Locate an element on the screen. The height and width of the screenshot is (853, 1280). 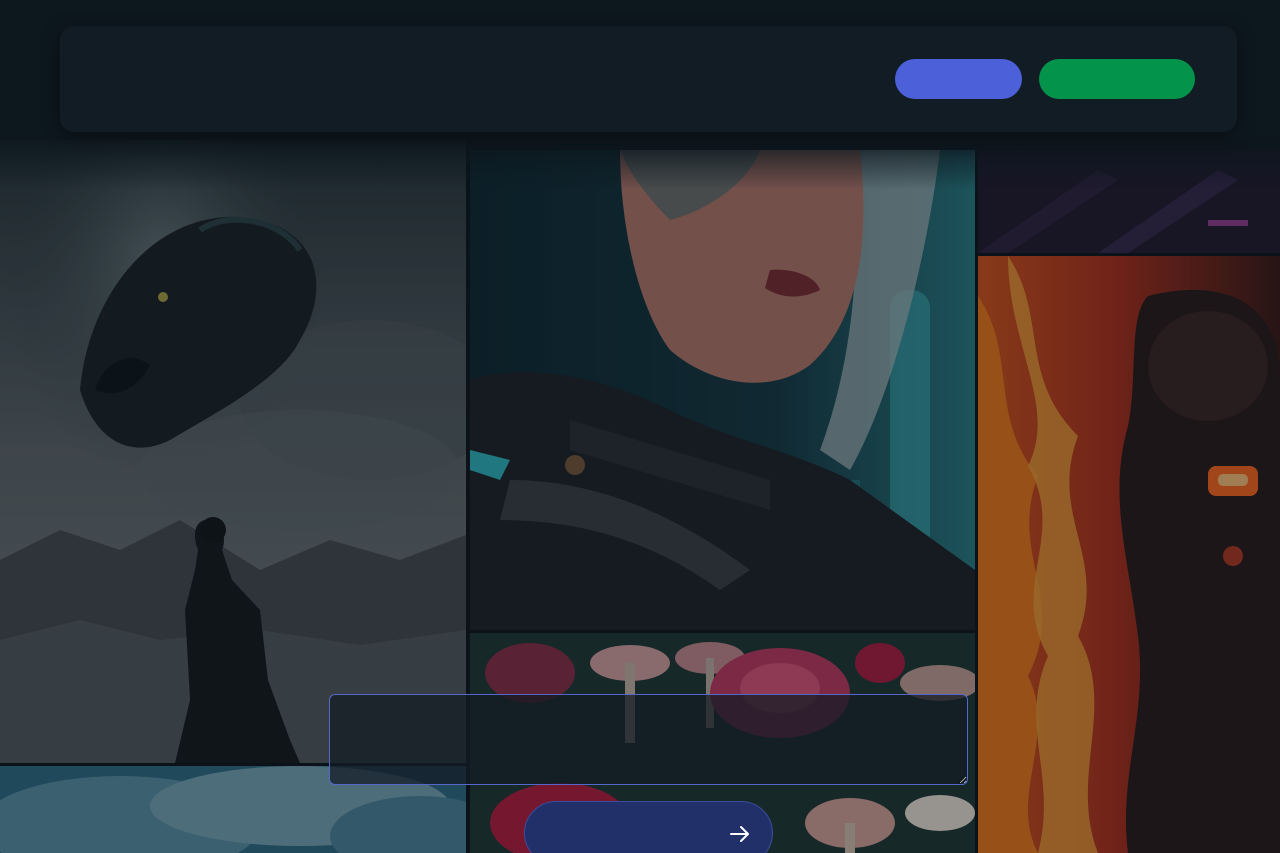
arrow-right-icon is located at coordinates (739, 834).